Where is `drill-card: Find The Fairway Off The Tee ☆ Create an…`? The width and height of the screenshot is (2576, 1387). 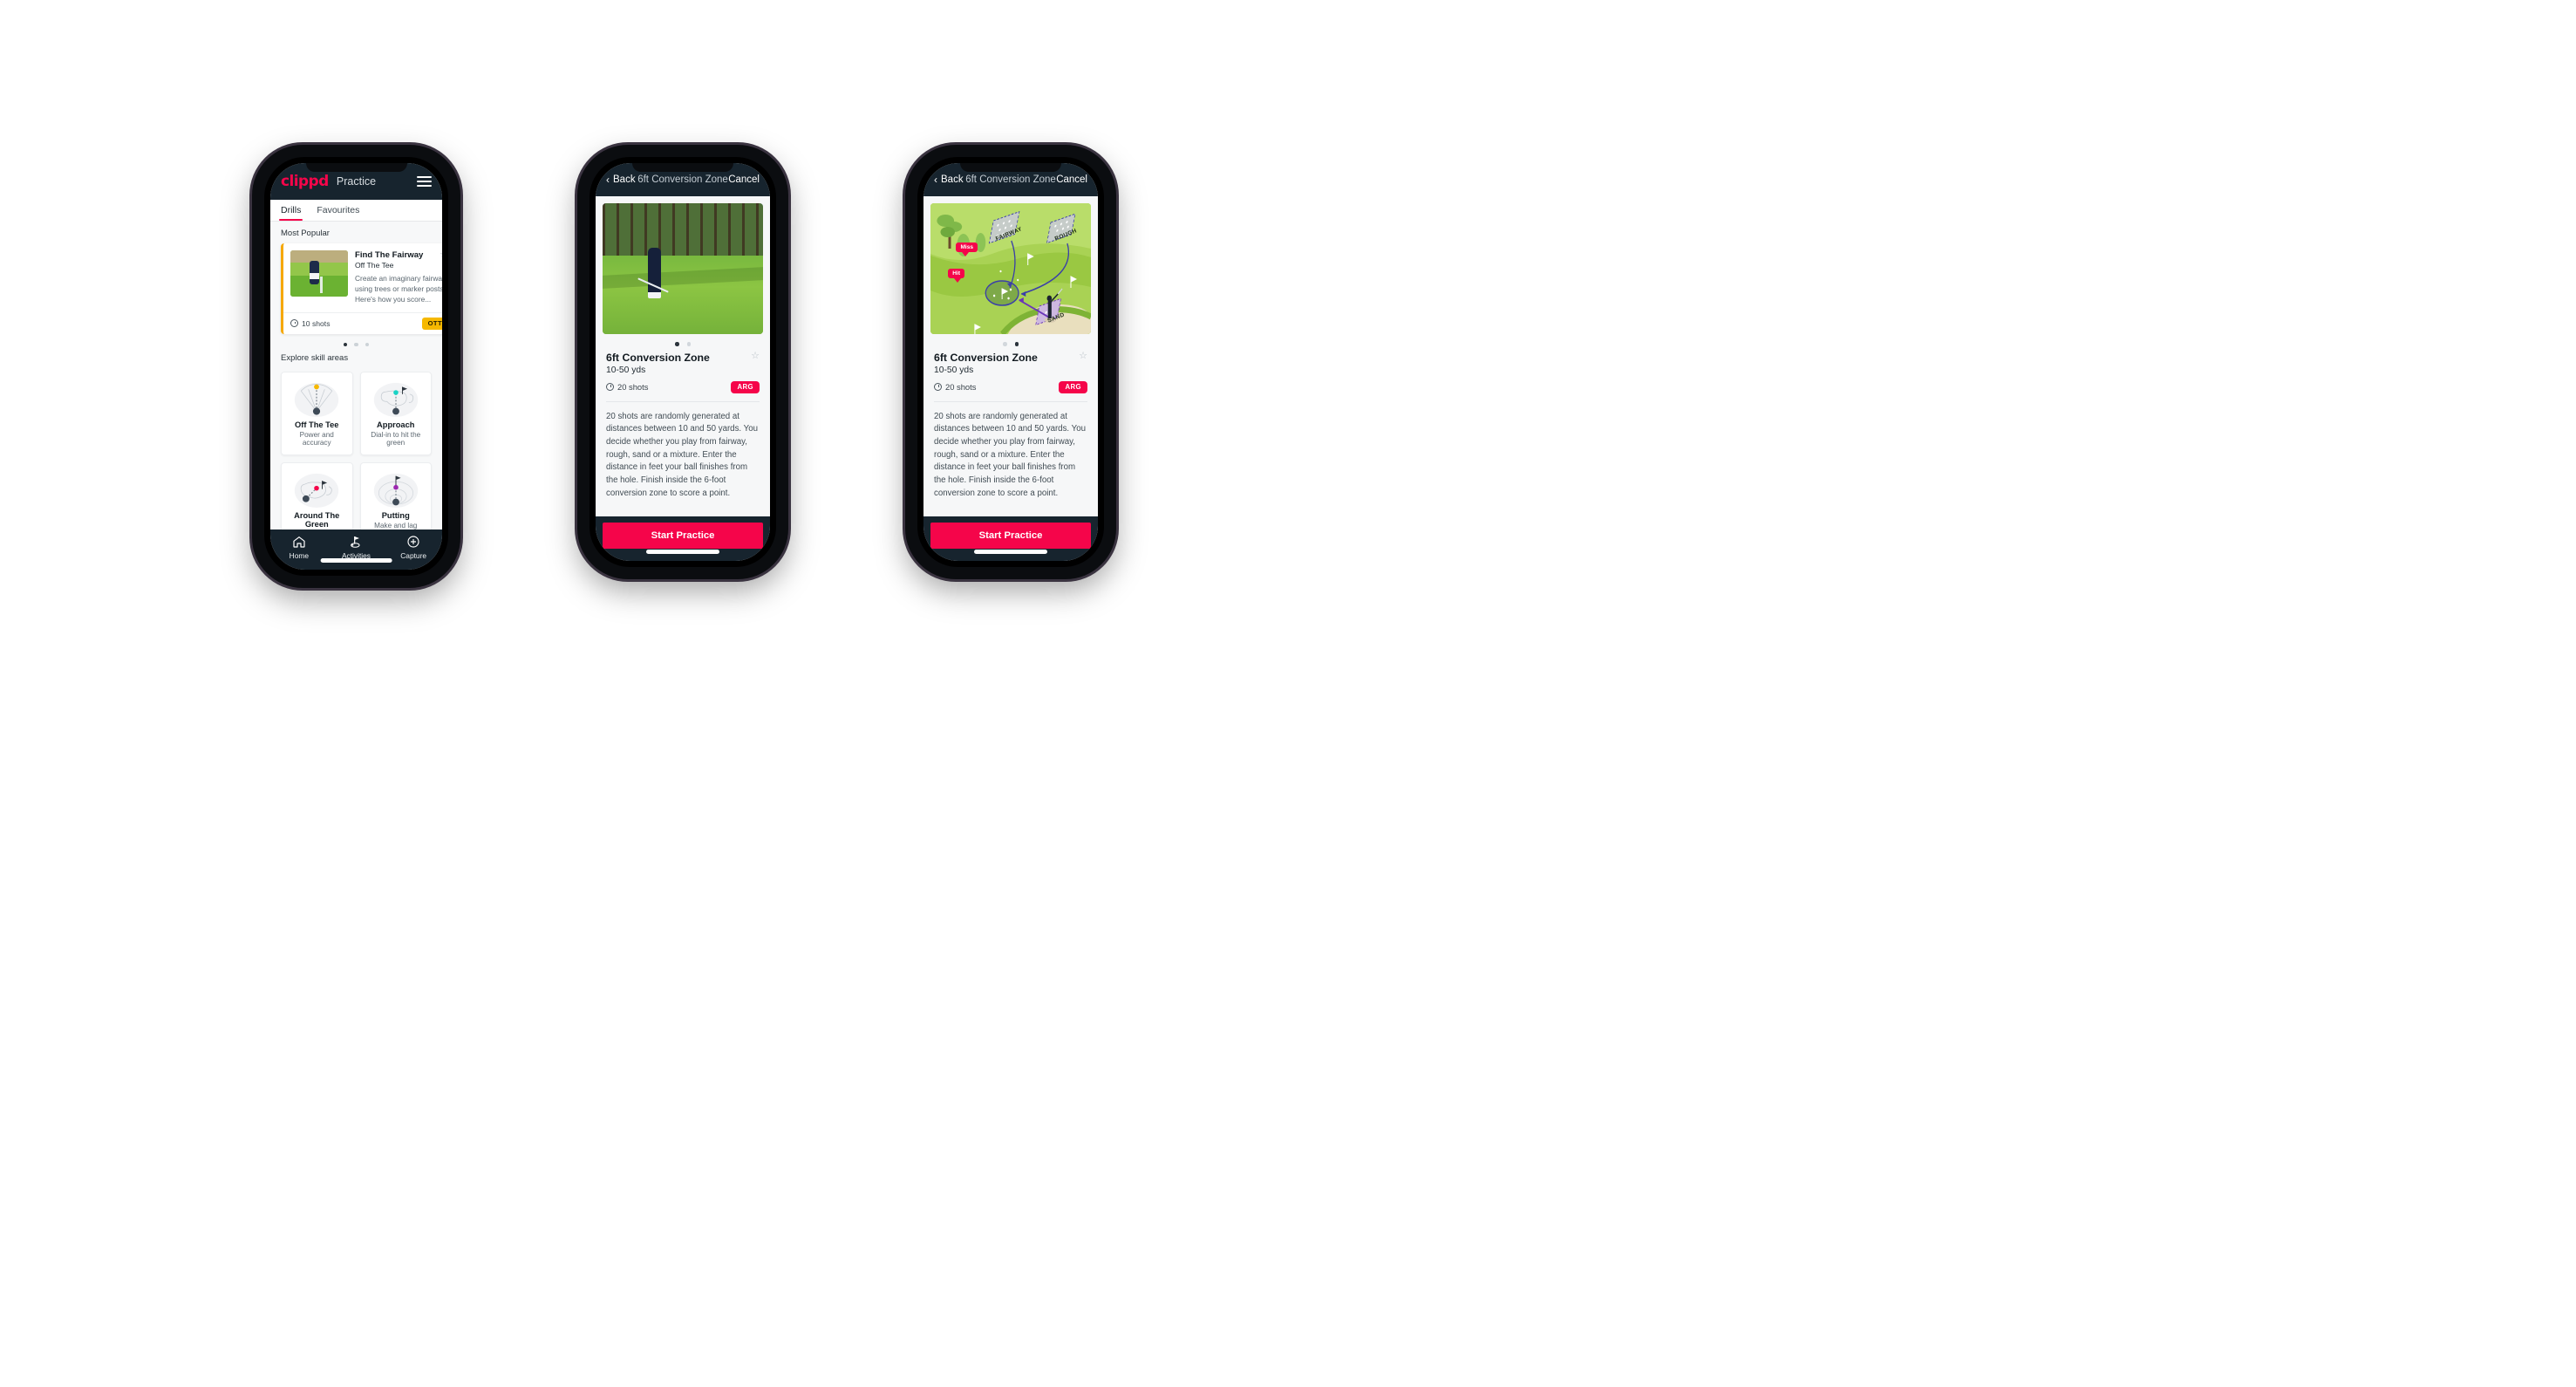
drill-card: Find The Fairway Off The Tee ☆ Create an… is located at coordinates (361, 289).